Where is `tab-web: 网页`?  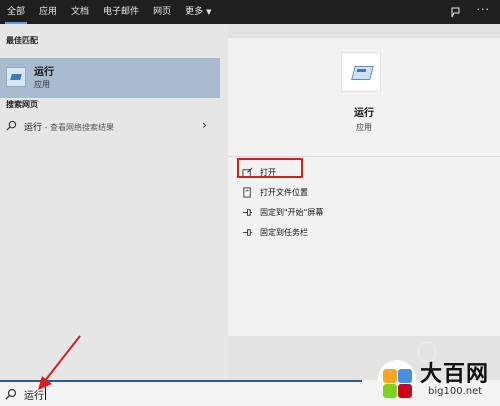
tab-web: 网页 is located at coordinates (162, 12).